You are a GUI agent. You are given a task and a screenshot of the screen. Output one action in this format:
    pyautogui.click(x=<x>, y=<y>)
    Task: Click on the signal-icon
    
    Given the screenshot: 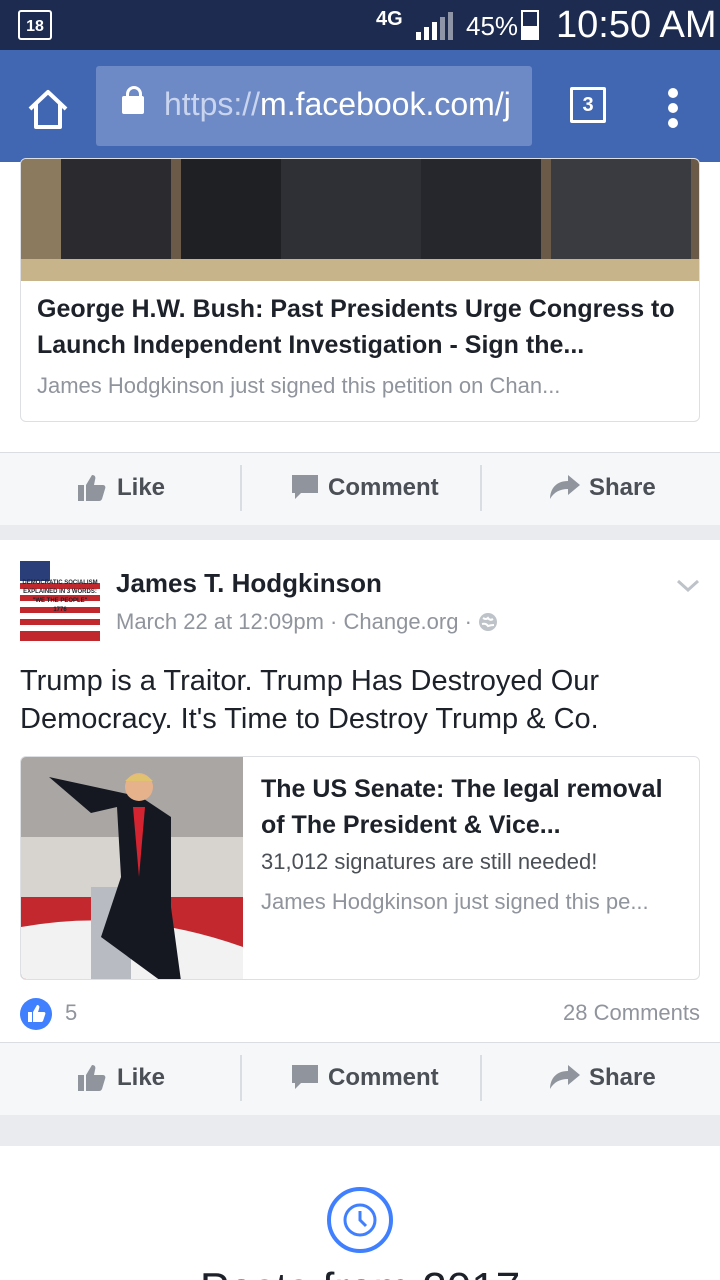 What is the action you would take?
    pyautogui.click(x=434, y=26)
    